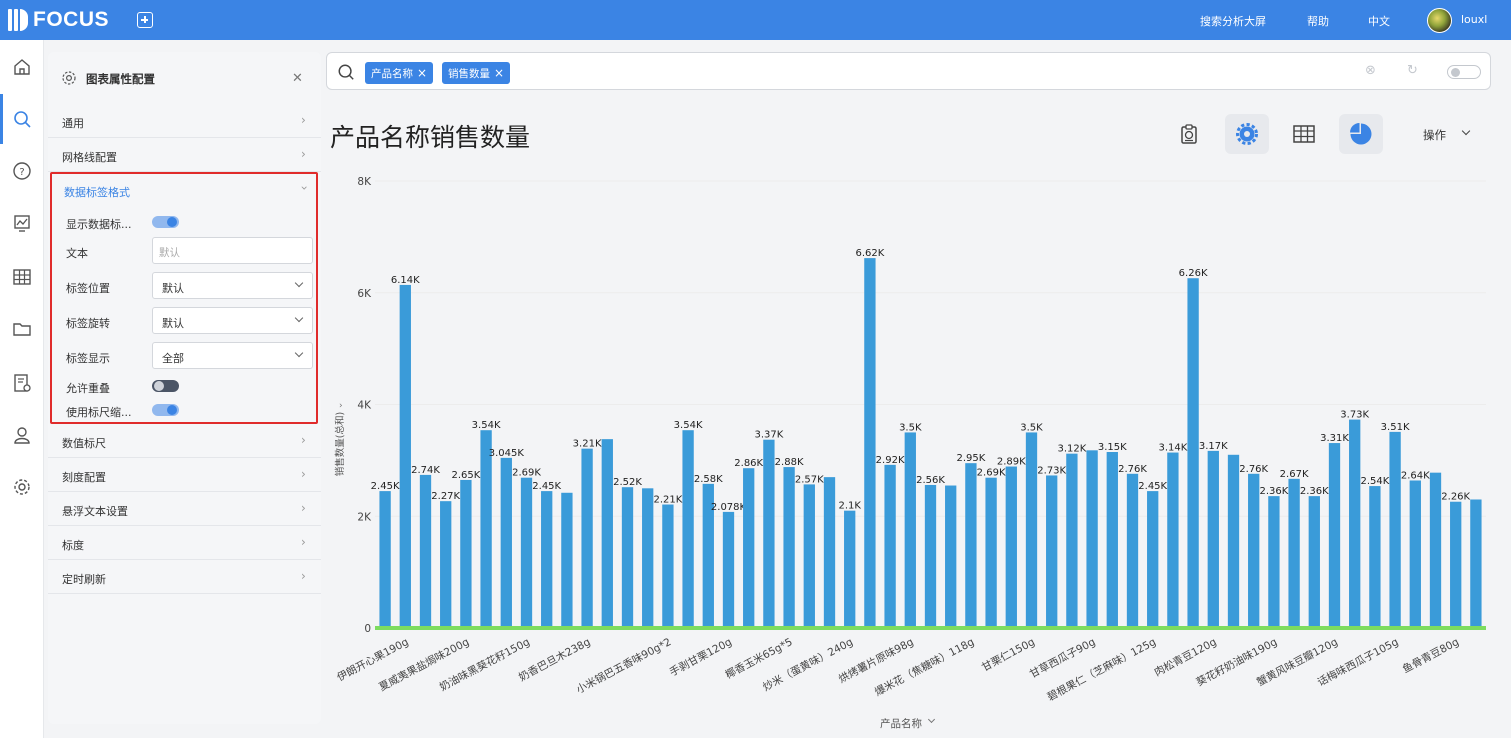  What do you see at coordinates (232, 355) in the screenshot?
I see `display-select: 全部` at bounding box center [232, 355].